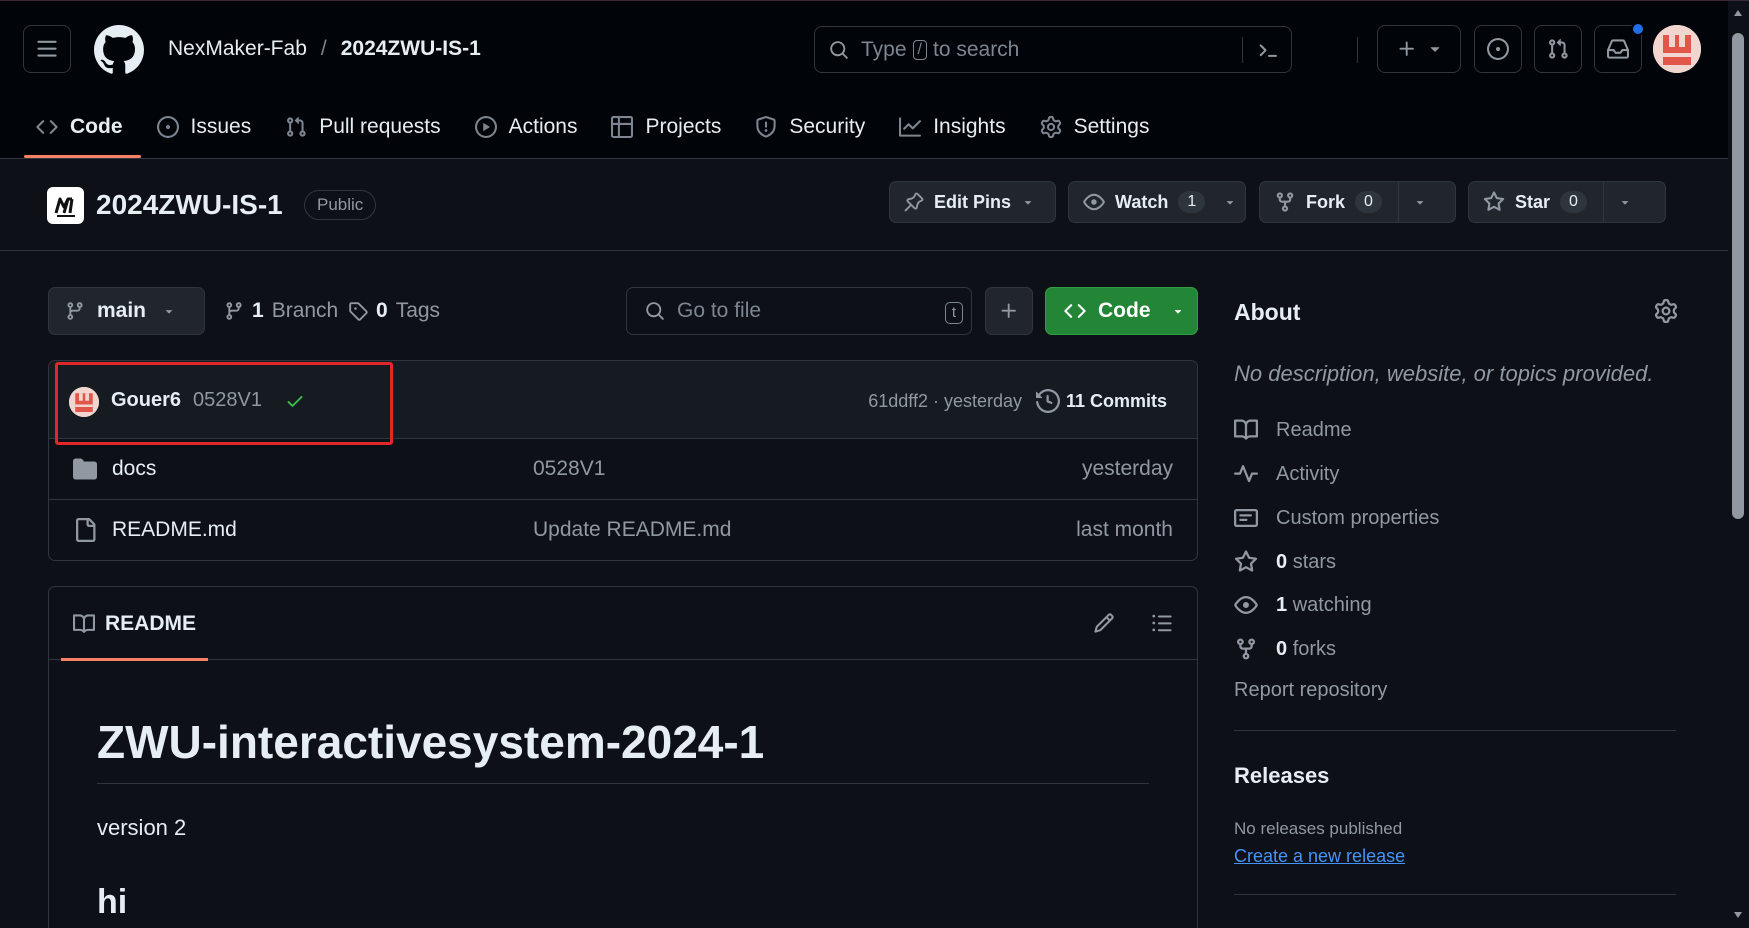 The height and width of the screenshot is (928, 1749). I want to click on repo-owner-avatar, so click(65, 205).